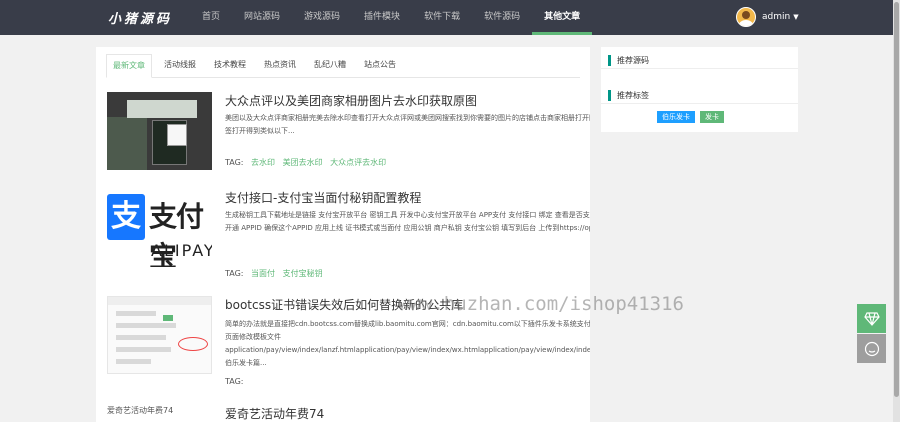  What do you see at coordinates (181, 250) in the screenshot?
I see `alipay-latin: ALIPAY` at bounding box center [181, 250].